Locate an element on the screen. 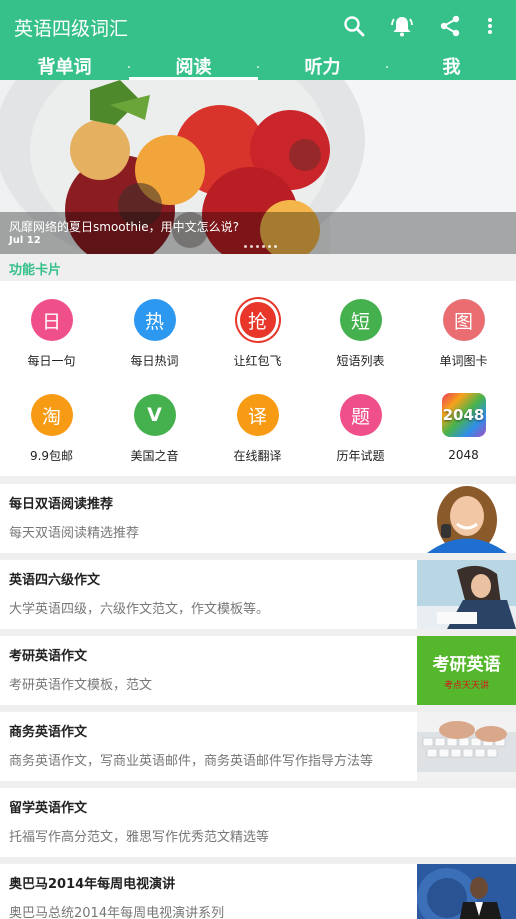  list-item-title: 留学英语作文 is located at coordinates (48, 808).